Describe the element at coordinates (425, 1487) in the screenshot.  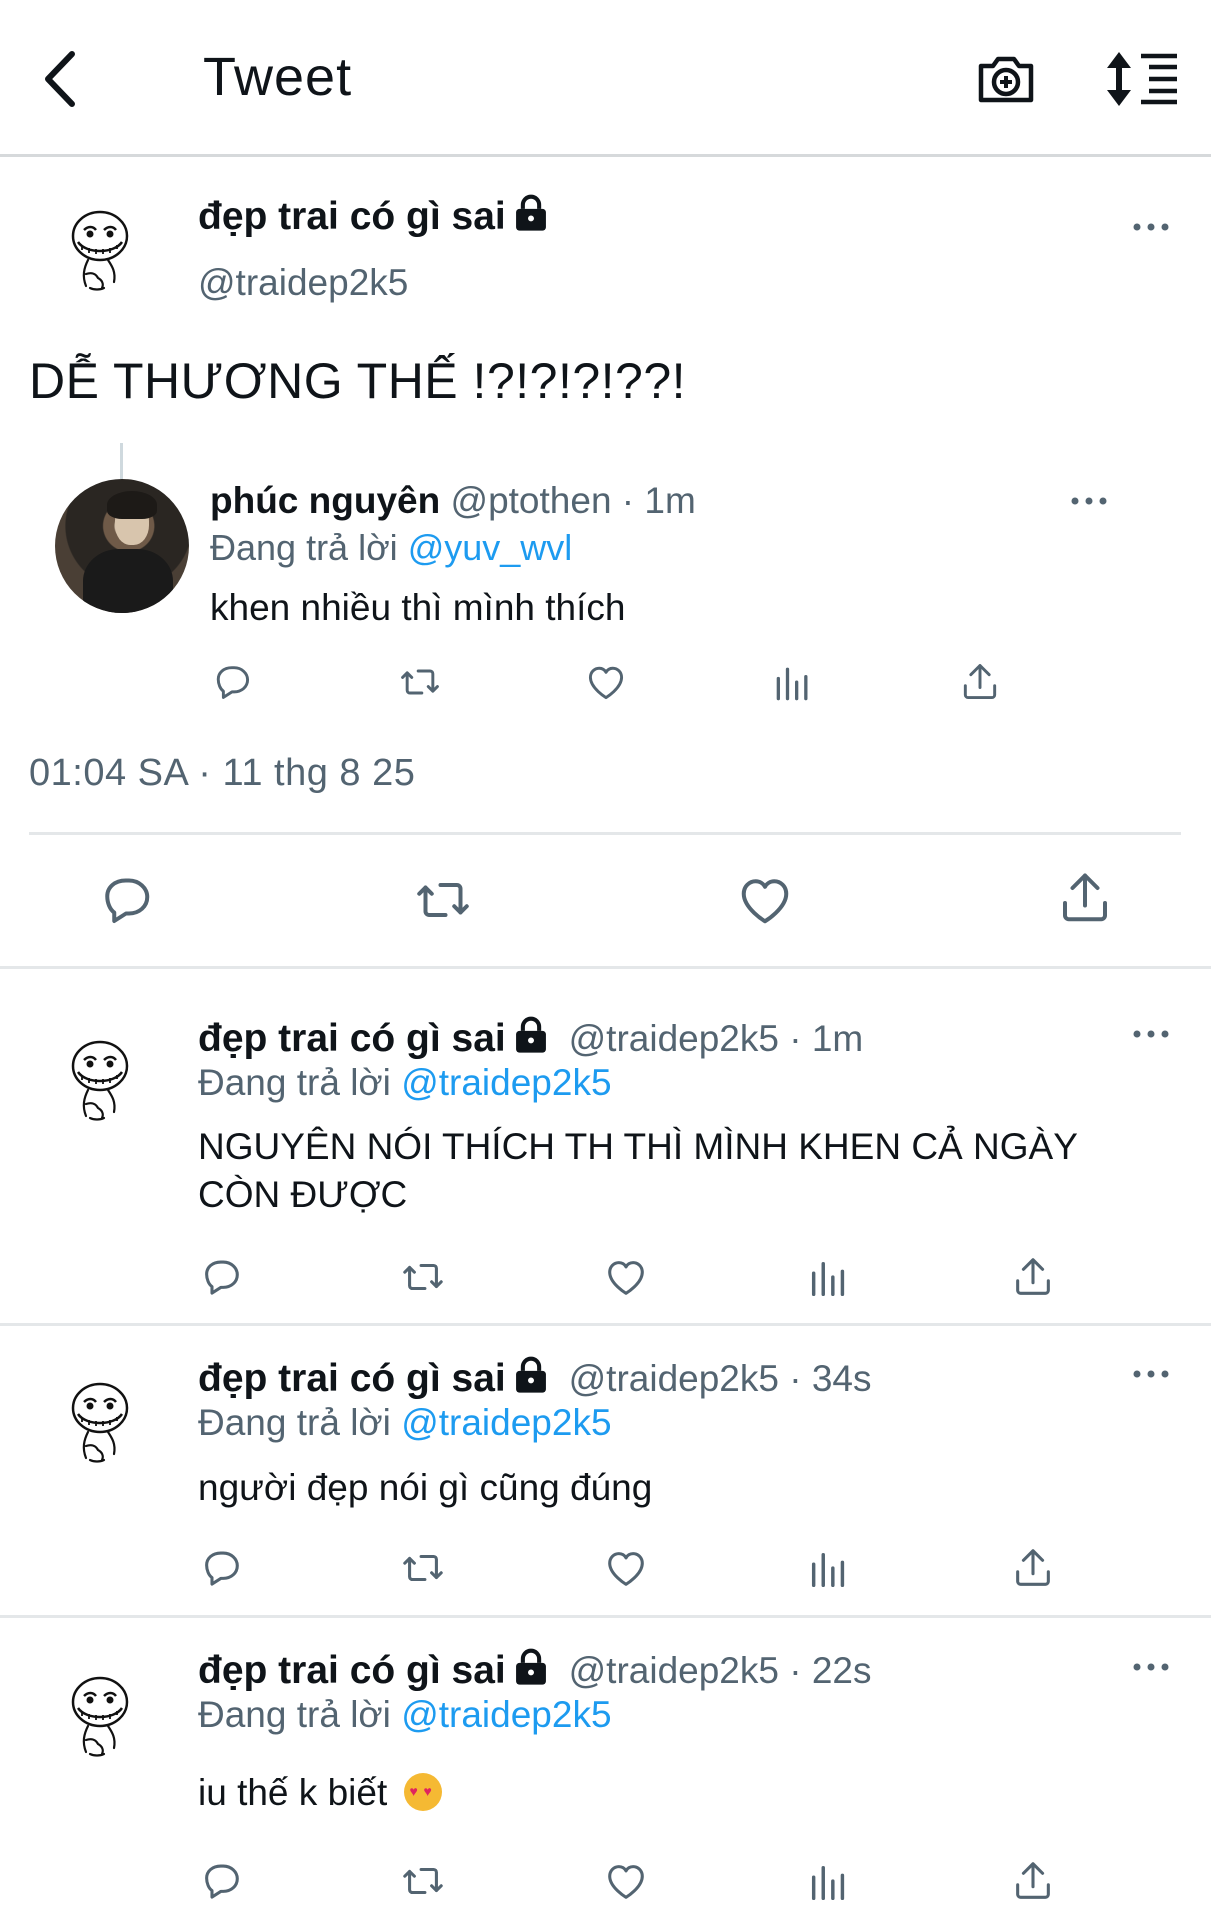
I see `reply-text: người đẹp nói gì cũng đúng` at that location.